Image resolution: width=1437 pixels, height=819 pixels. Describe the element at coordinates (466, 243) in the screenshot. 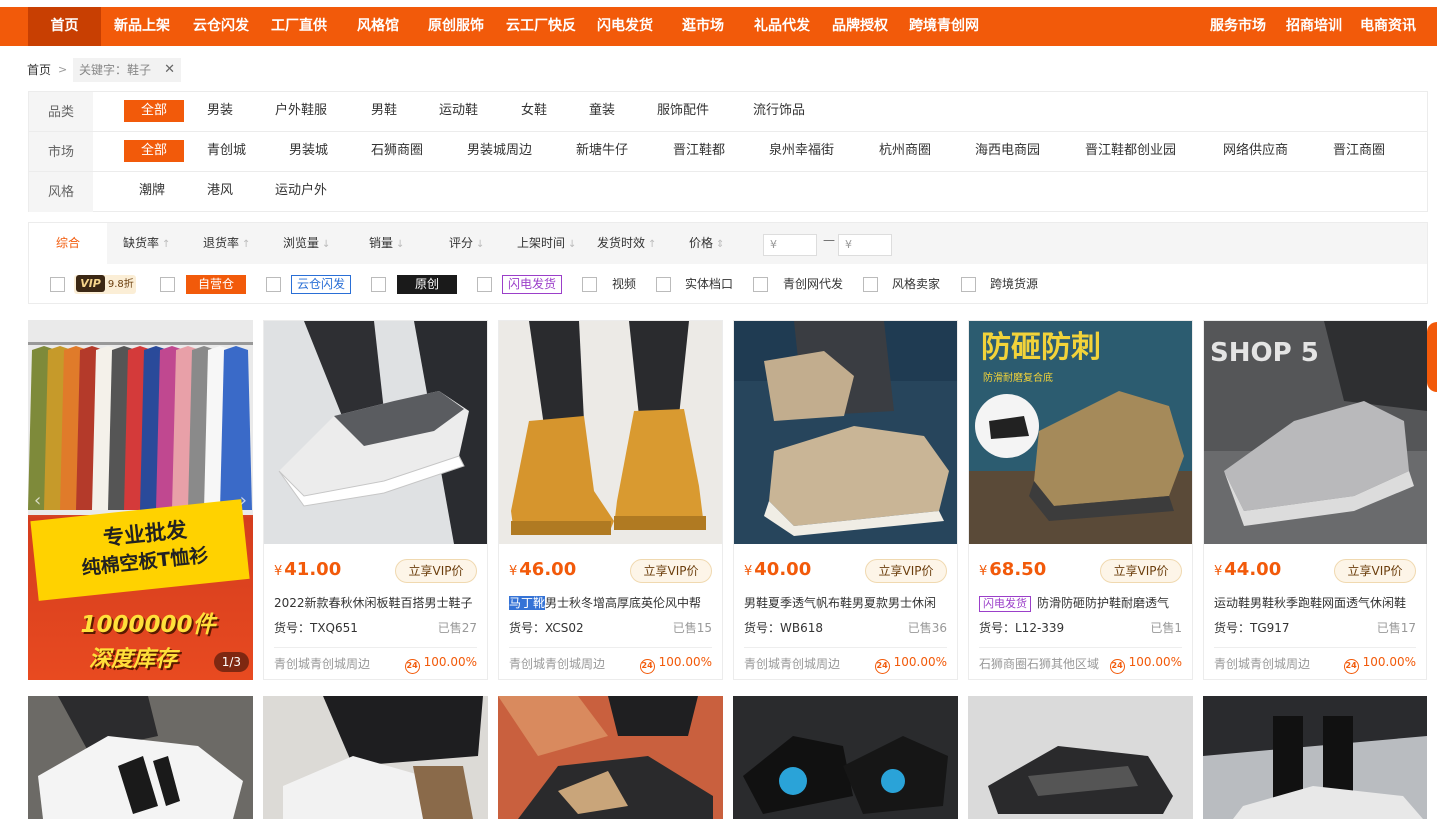

I see `sort-rating: 评分 ↓` at that location.